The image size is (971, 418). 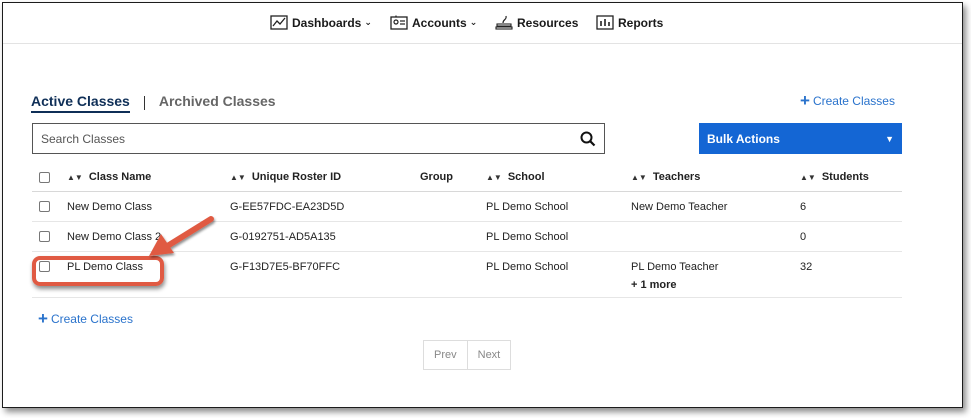 What do you see at coordinates (181, 236) in the screenshot?
I see `annotation-arrow-icon` at bounding box center [181, 236].